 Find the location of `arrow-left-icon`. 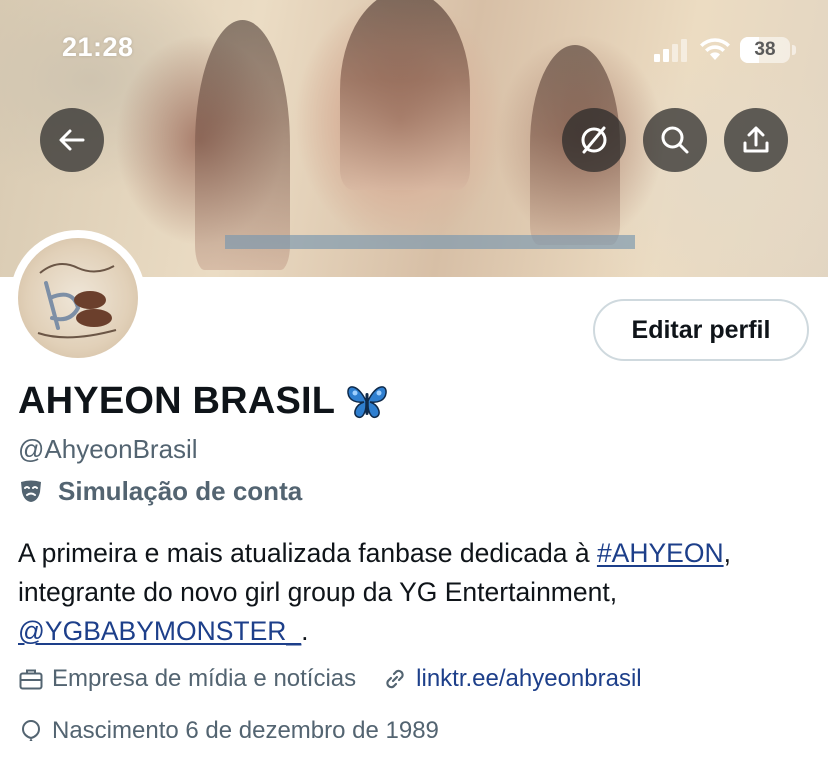

arrow-left-icon is located at coordinates (72, 140).